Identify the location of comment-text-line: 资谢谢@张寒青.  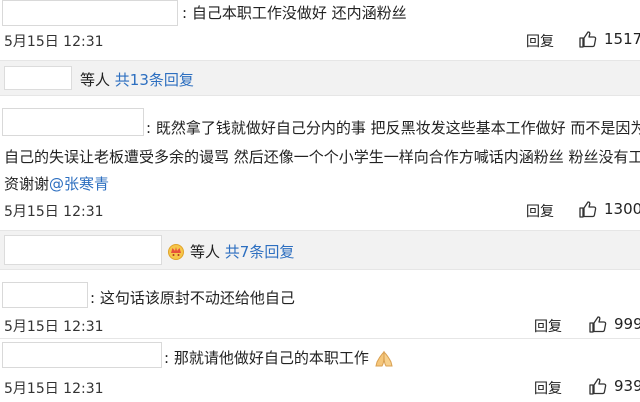
(56, 184).